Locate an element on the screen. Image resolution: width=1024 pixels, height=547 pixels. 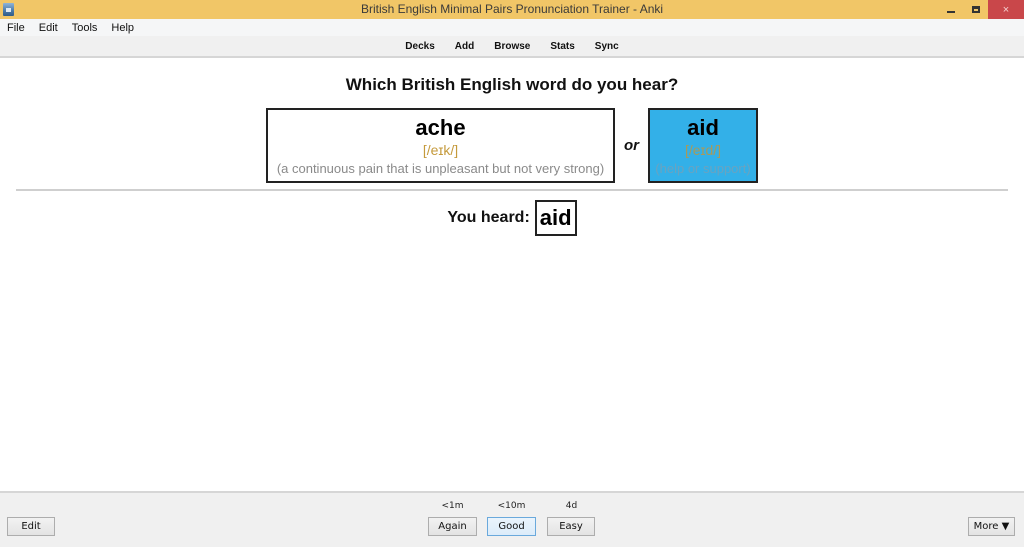
answer-row: You heard: aid is located at coordinates (512, 218).